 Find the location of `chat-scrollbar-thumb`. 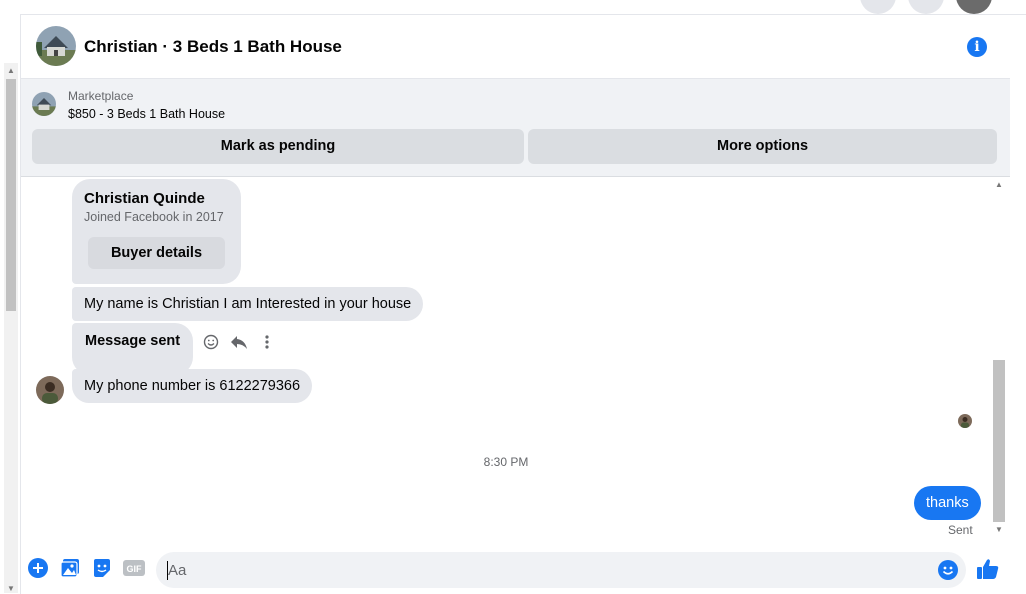

chat-scrollbar-thumb is located at coordinates (999, 441).